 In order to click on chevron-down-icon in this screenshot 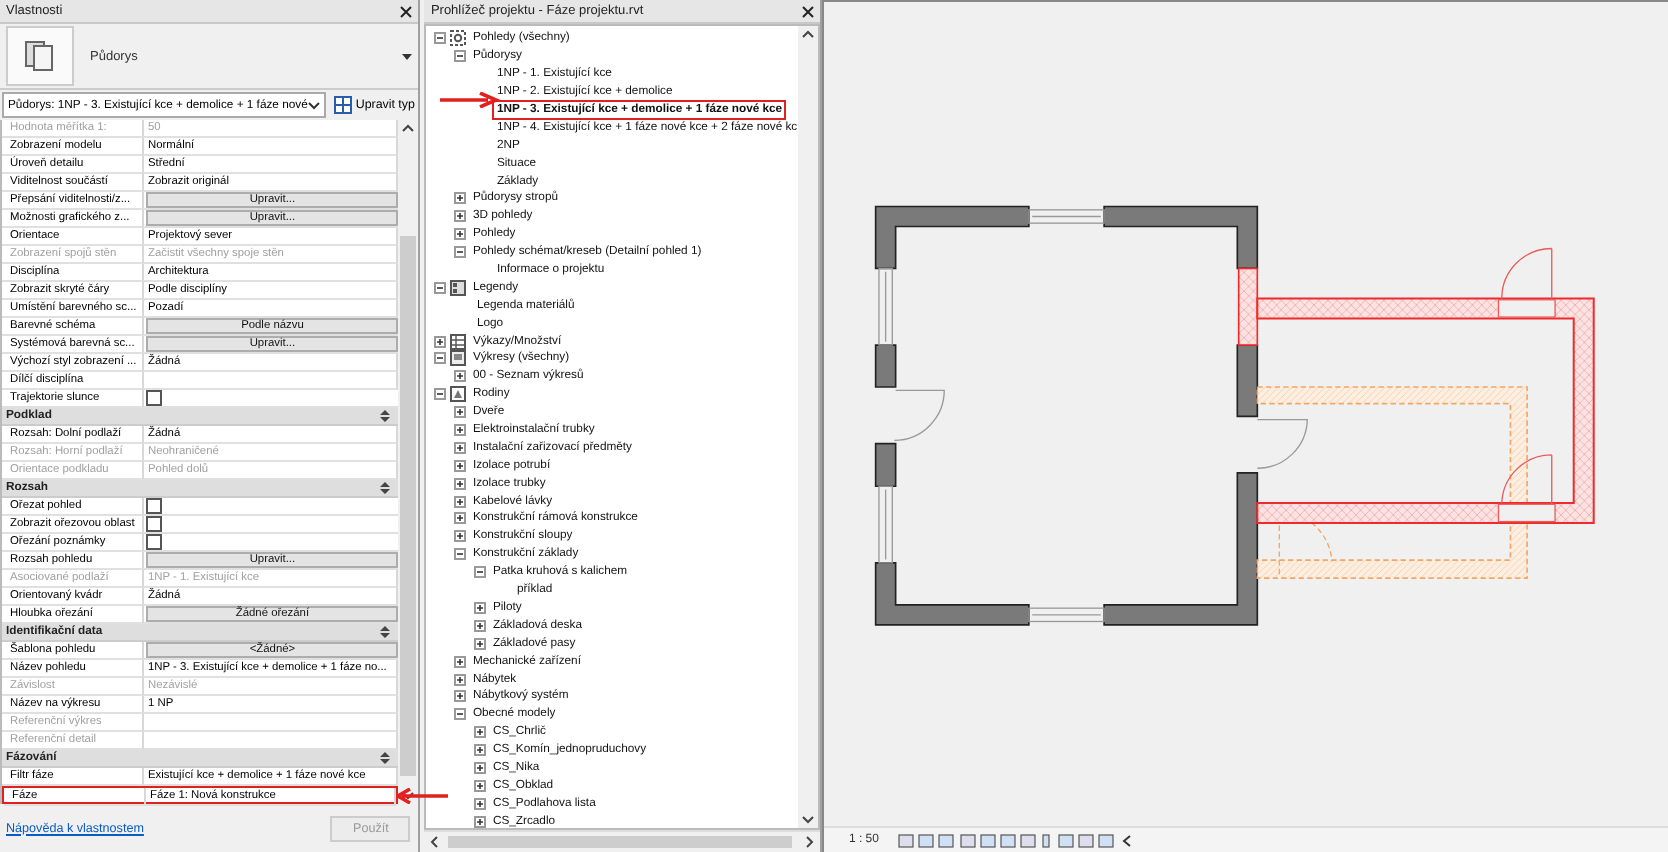, I will do `click(313, 105)`.